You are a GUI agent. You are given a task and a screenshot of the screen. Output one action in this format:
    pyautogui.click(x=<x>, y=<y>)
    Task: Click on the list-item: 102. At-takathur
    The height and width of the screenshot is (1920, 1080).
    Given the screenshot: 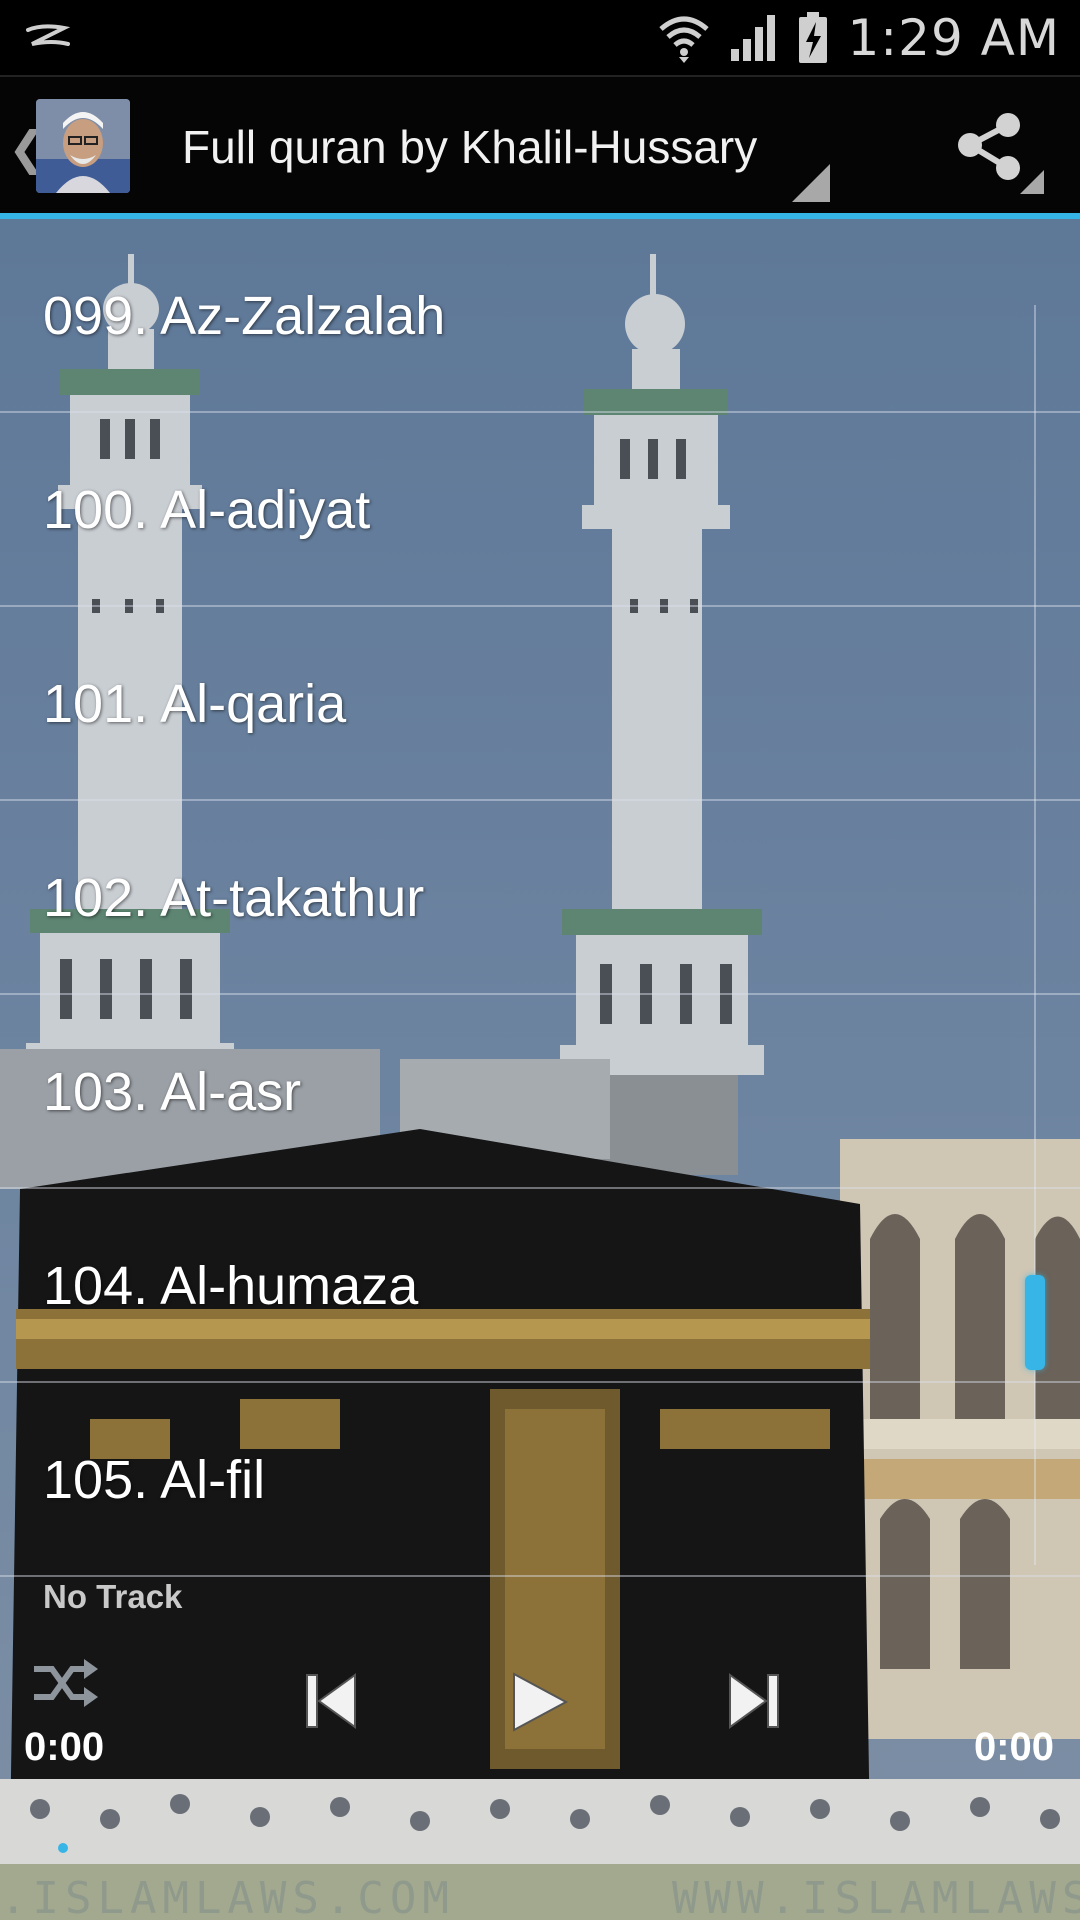 What is the action you would take?
    pyautogui.click(x=540, y=898)
    